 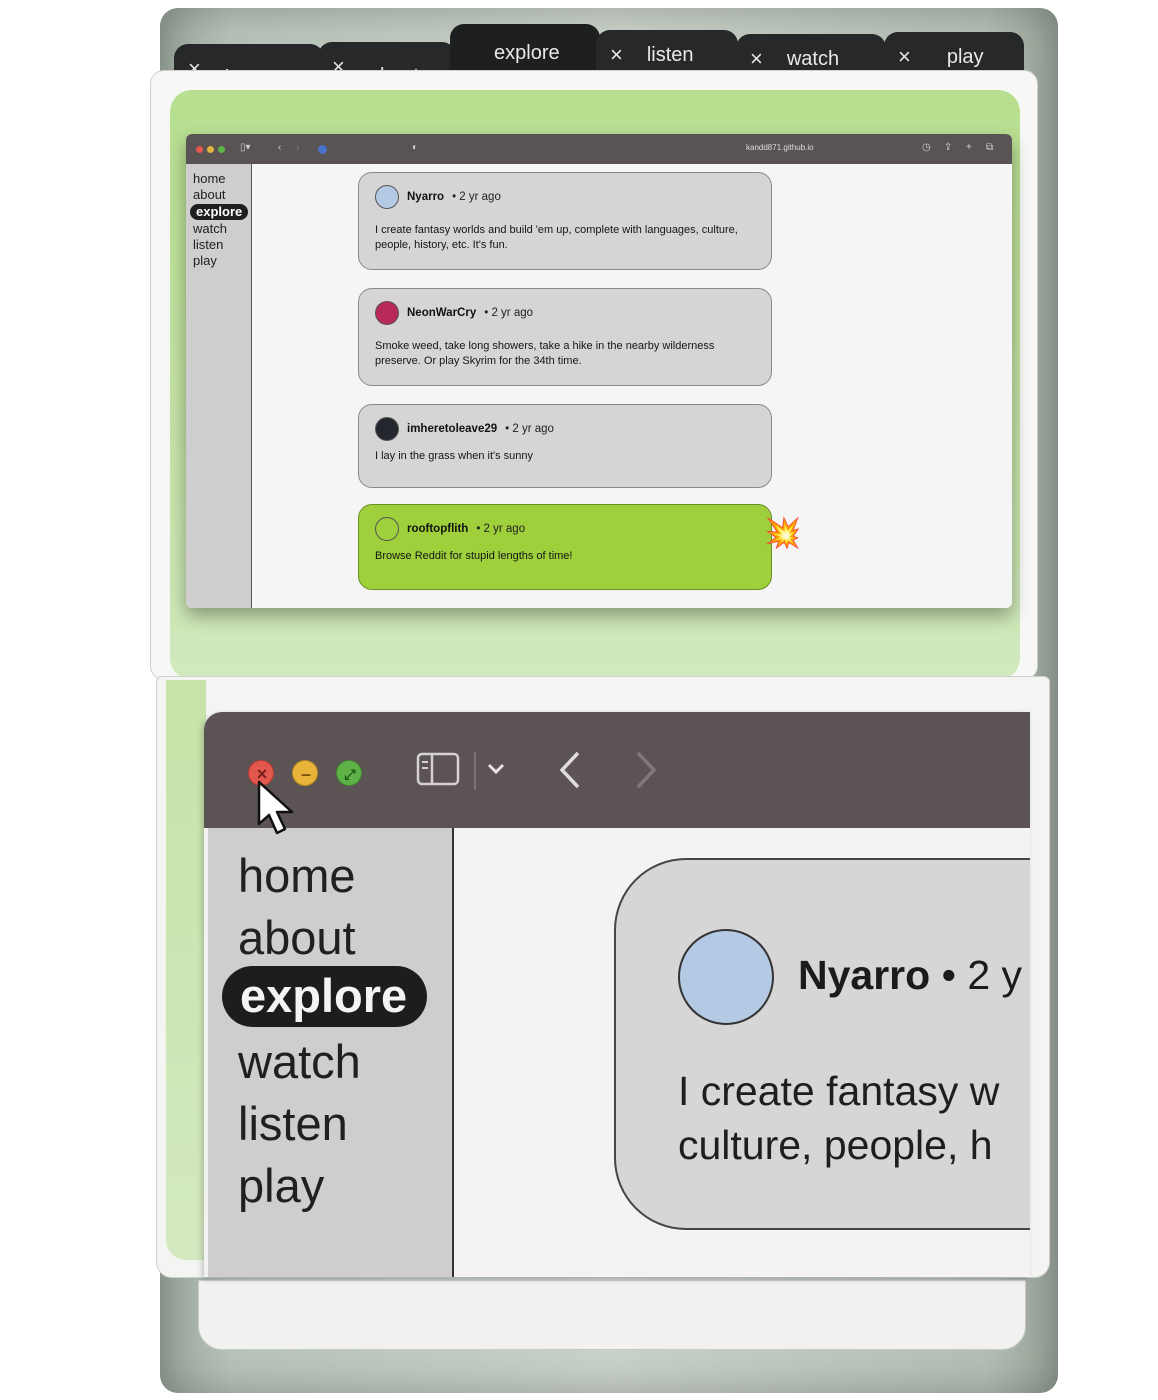 What do you see at coordinates (475, 771) in the screenshot?
I see `toolbar-divider` at bounding box center [475, 771].